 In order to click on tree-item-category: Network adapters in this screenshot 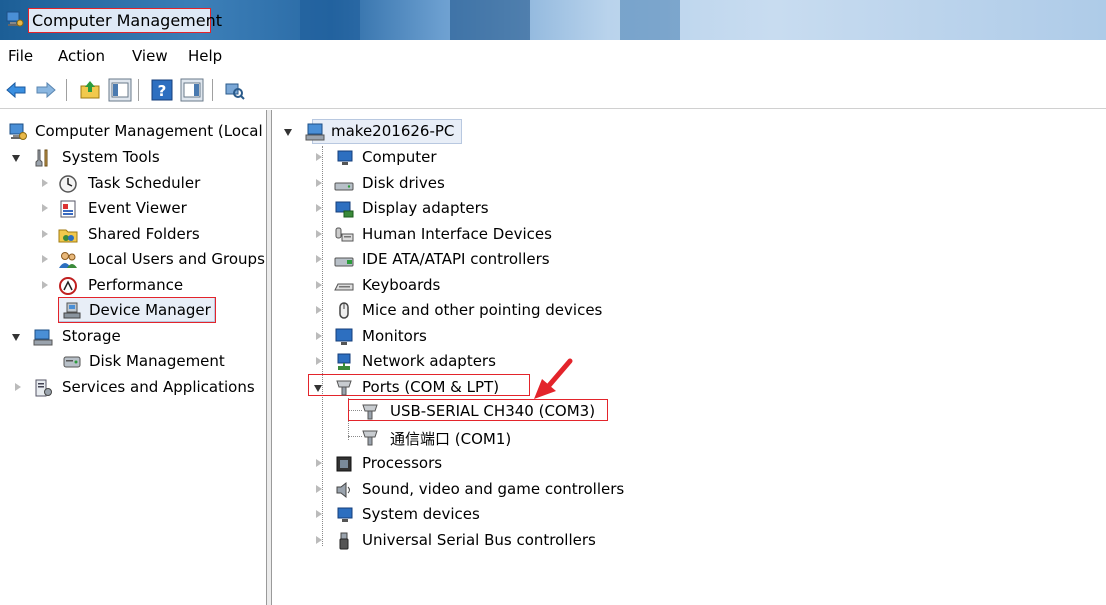, I will do `click(689, 361)`.